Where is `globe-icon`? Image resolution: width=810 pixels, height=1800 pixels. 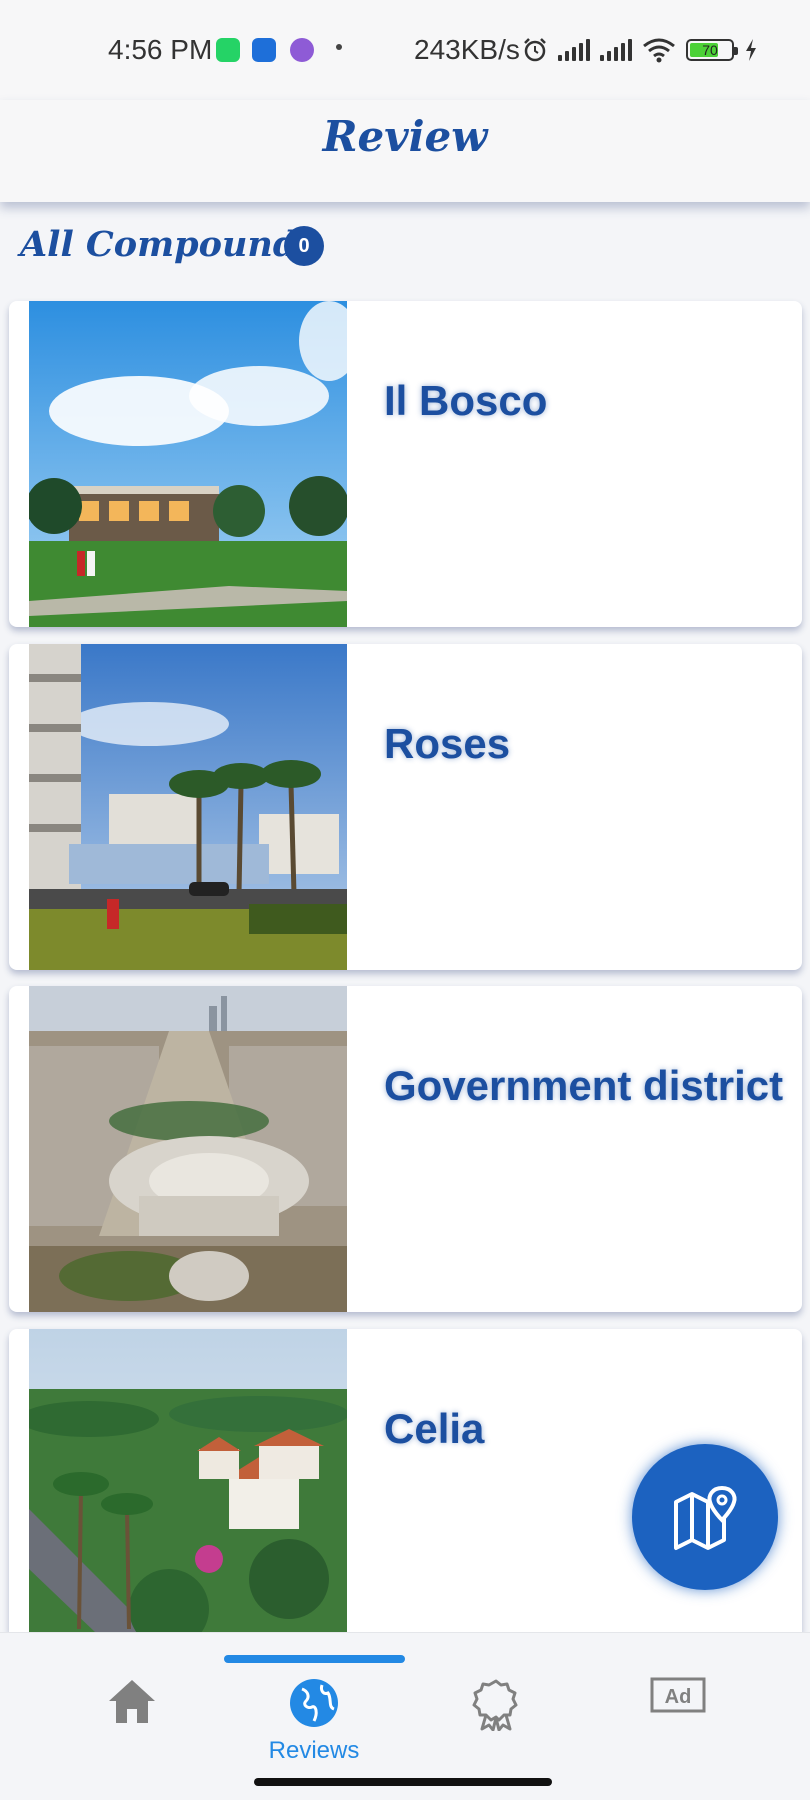 globe-icon is located at coordinates (314, 1703).